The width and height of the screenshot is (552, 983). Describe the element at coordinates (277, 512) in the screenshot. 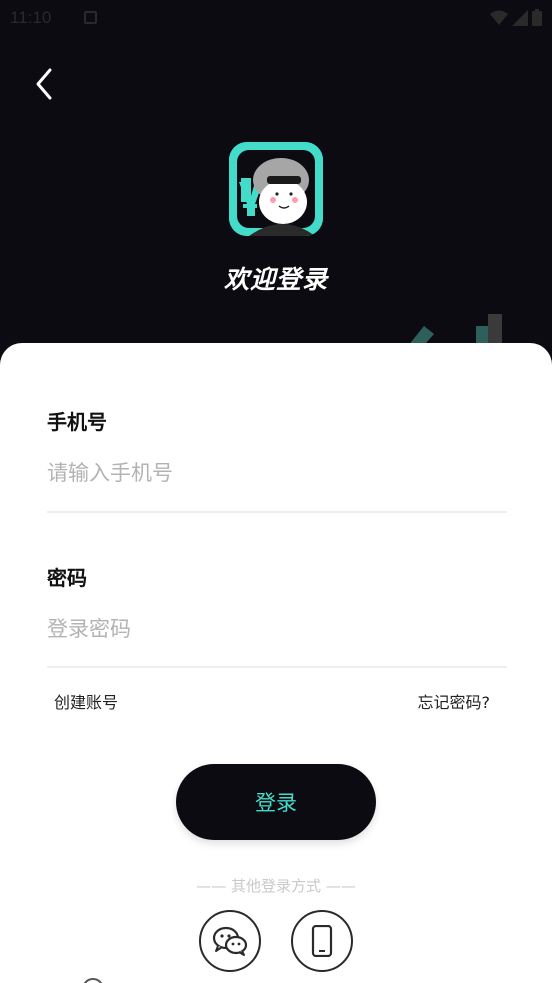

I see `phone-divider` at that location.